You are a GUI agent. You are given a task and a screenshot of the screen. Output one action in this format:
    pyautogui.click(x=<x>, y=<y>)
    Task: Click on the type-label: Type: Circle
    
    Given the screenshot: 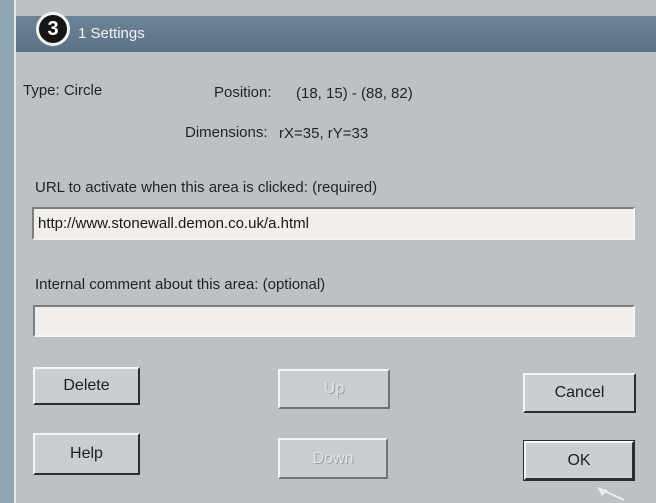 What is the action you would take?
    pyautogui.click(x=63, y=90)
    